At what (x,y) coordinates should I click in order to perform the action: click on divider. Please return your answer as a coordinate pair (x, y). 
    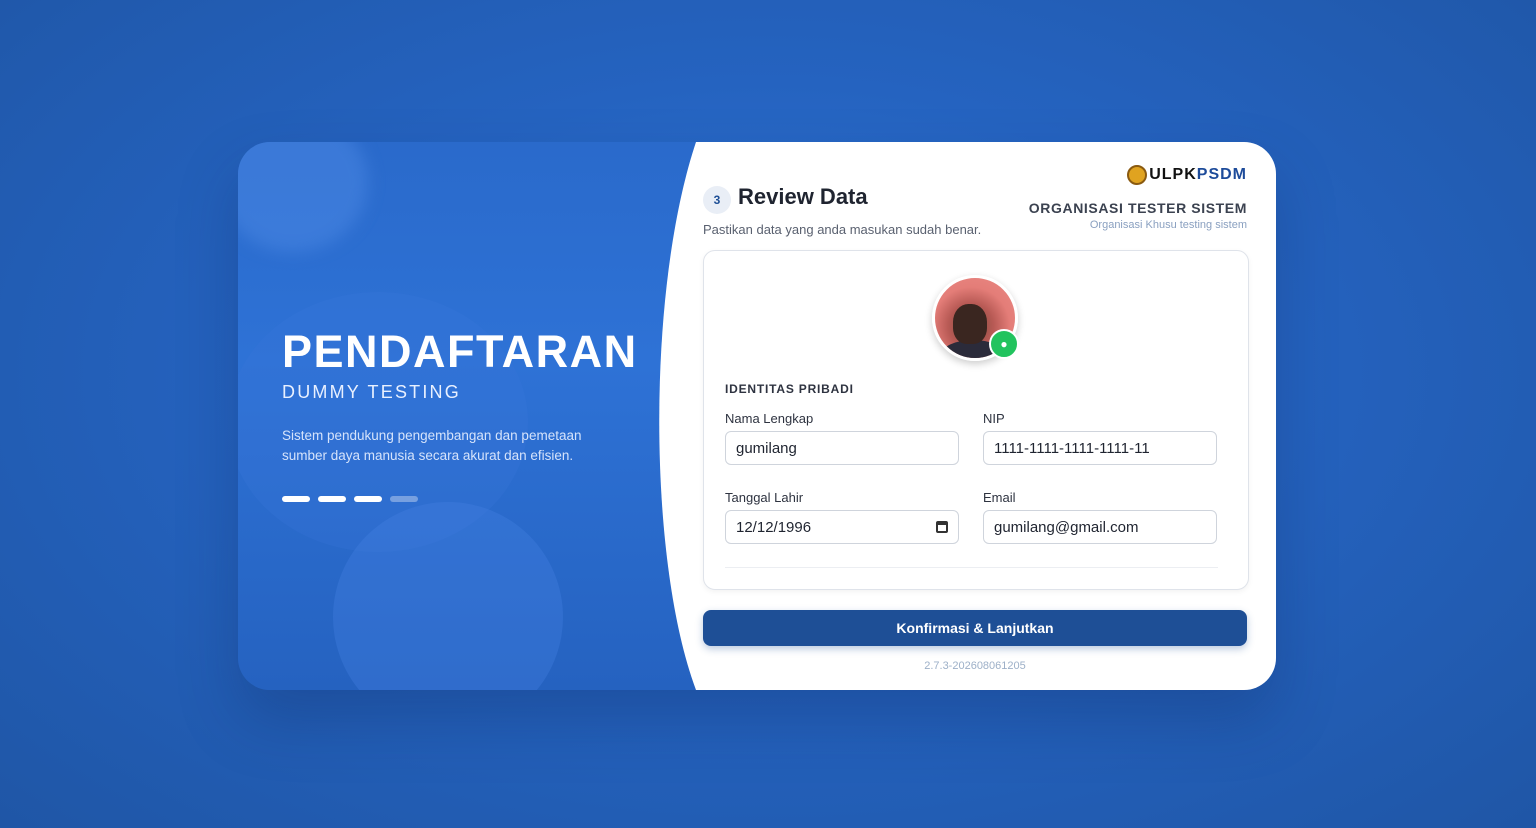
    Looking at the image, I should click on (971, 567).